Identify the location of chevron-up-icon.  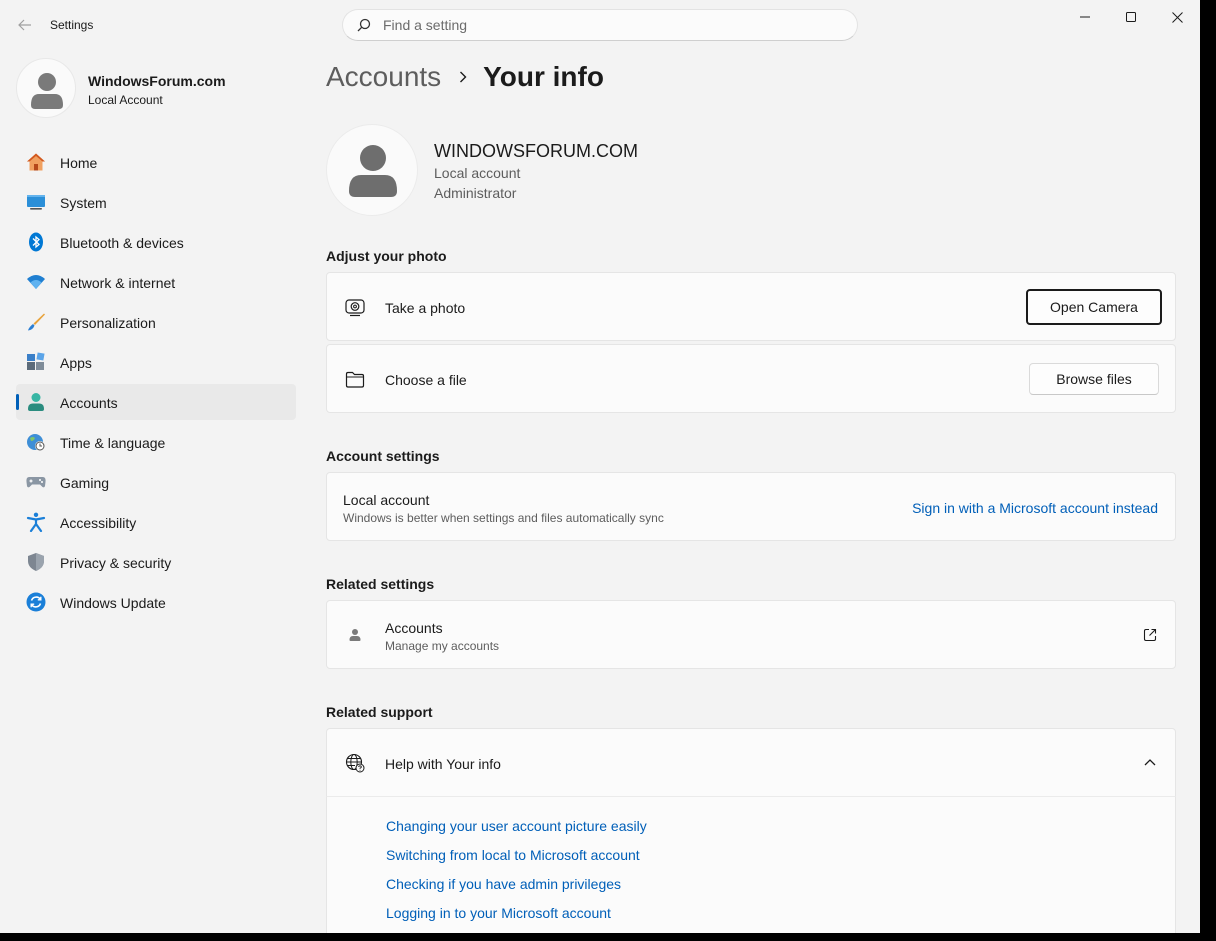
(1150, 762).